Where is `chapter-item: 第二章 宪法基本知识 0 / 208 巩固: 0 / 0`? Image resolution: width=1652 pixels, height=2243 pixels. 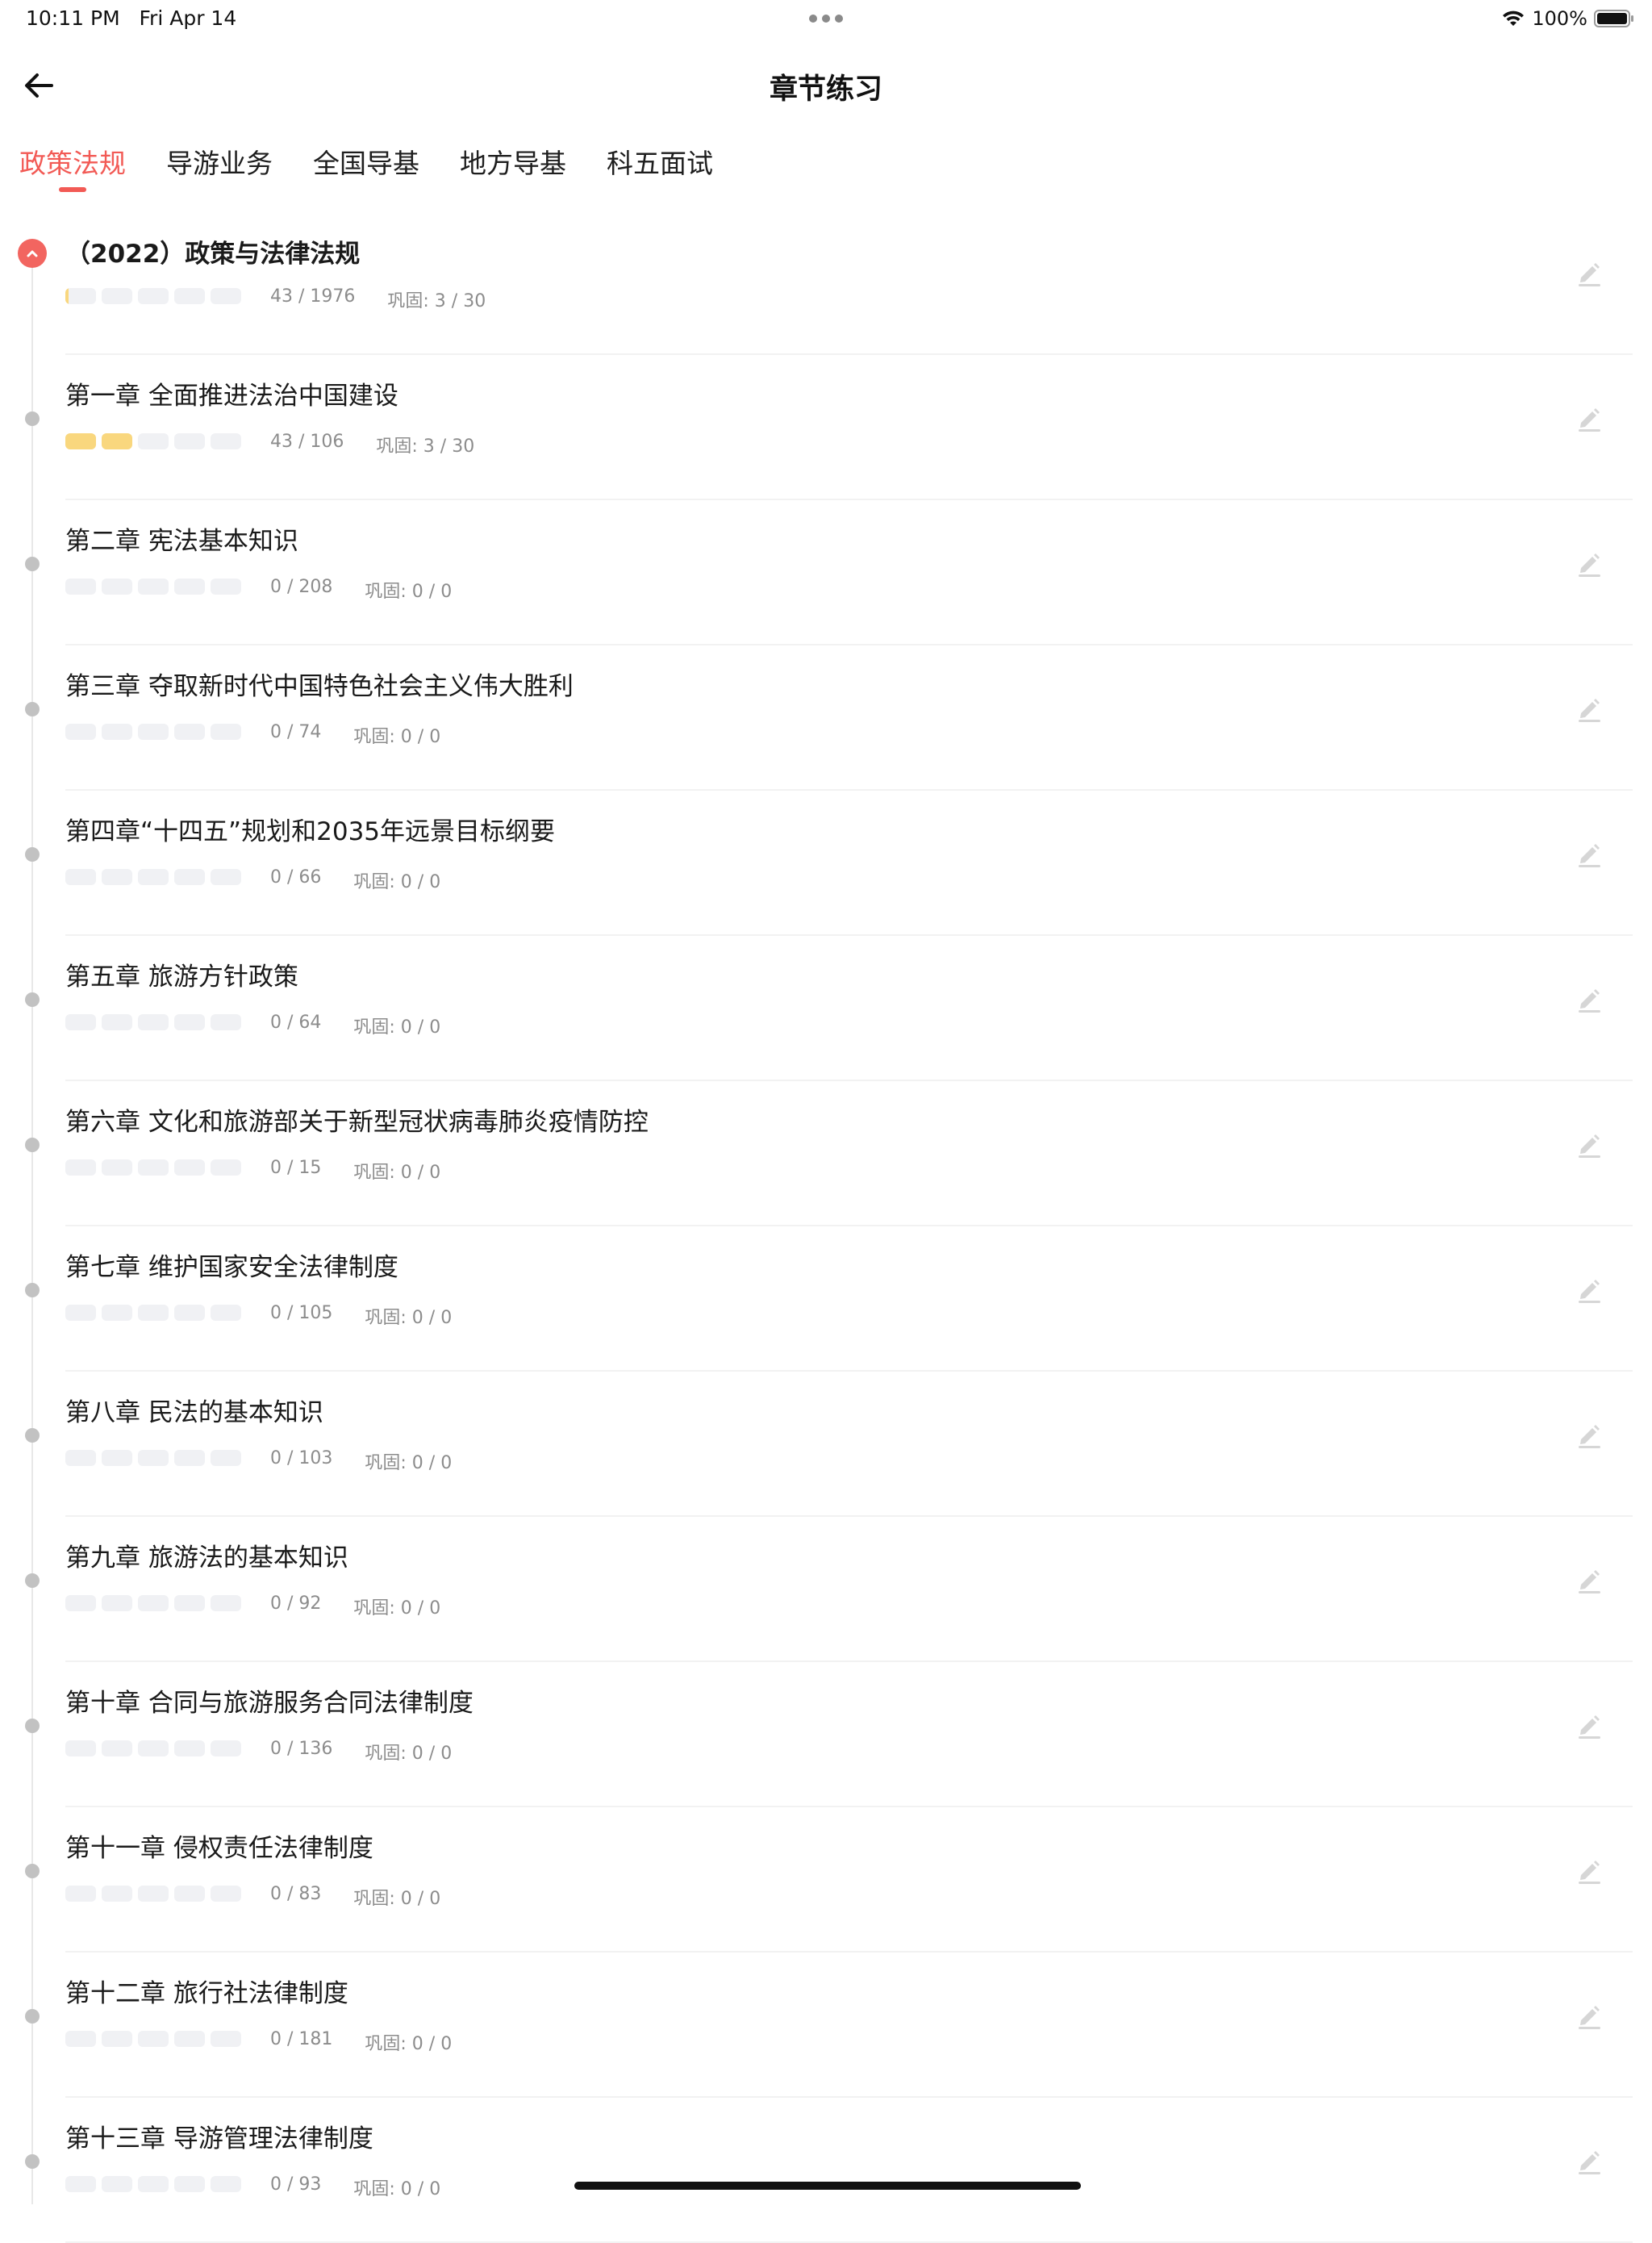
chapter-item: 第二章 宪法基本知识 0 / 208 巩固: 0 / 0 is located at coordinates (826, 572).